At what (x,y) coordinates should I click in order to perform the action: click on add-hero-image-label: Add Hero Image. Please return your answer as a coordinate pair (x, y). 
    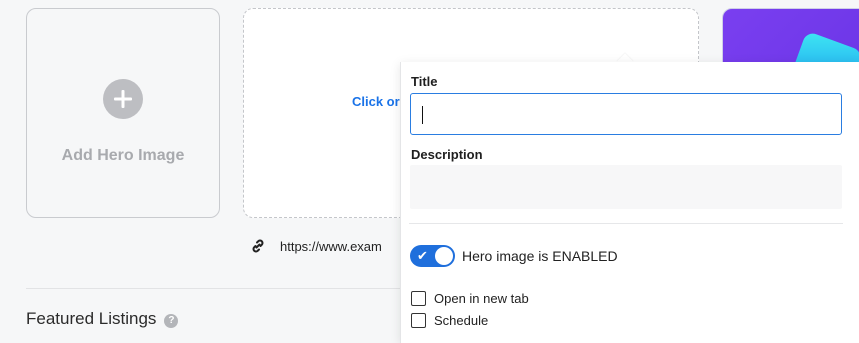
    Looking at the image, I should click on (123, 155).